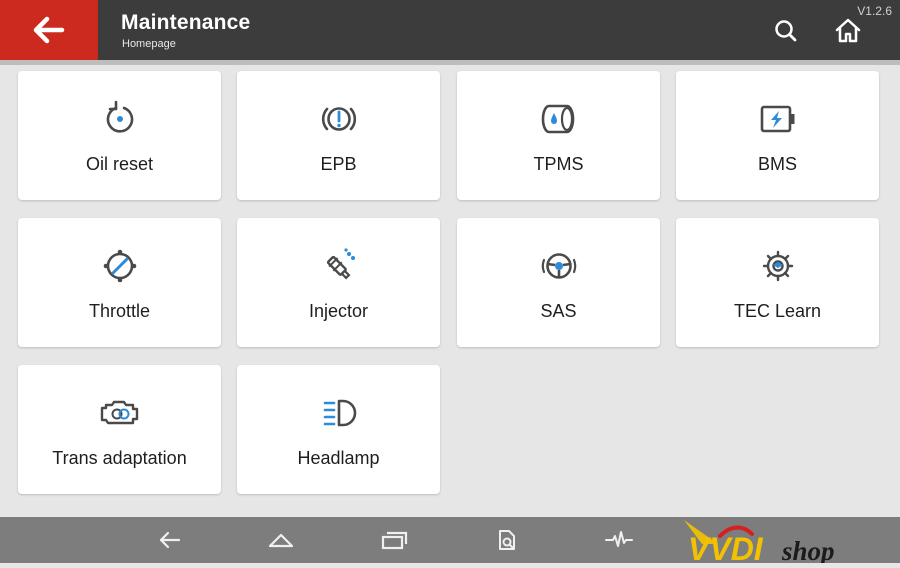  I want to click on breadcrumb: Homepage, so click(149, 44).